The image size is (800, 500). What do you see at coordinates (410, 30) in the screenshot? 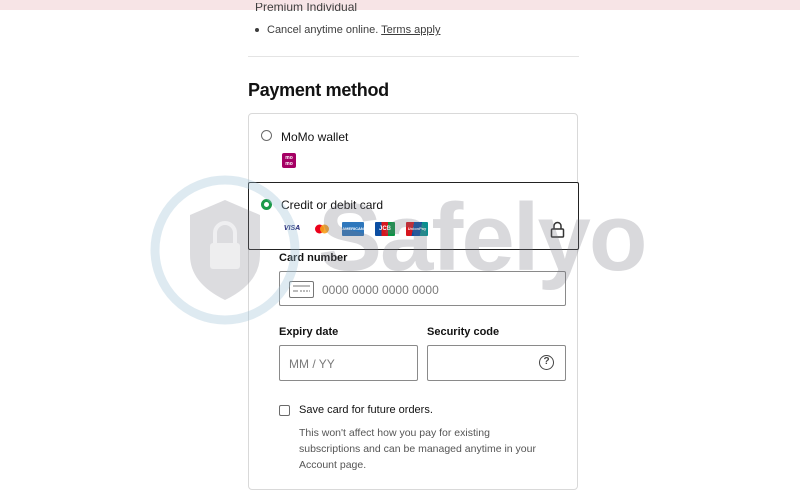
I see `terms-link: Terms apply` at bounding box center [410, 30].